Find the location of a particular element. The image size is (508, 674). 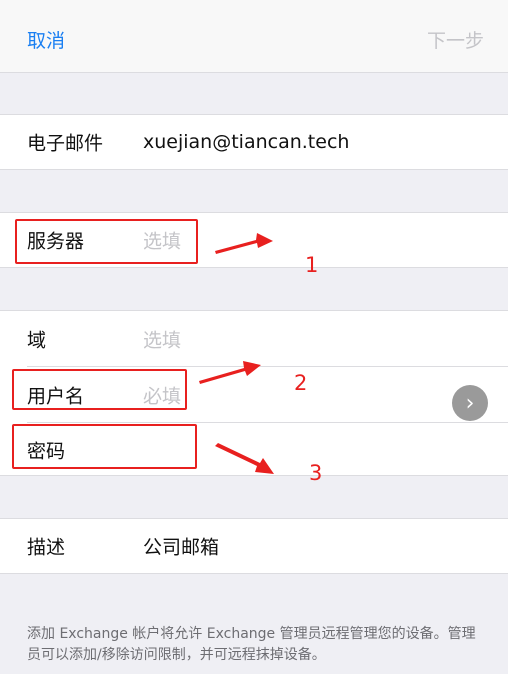

arrow-2-icon is located at coordinates (230, 372).